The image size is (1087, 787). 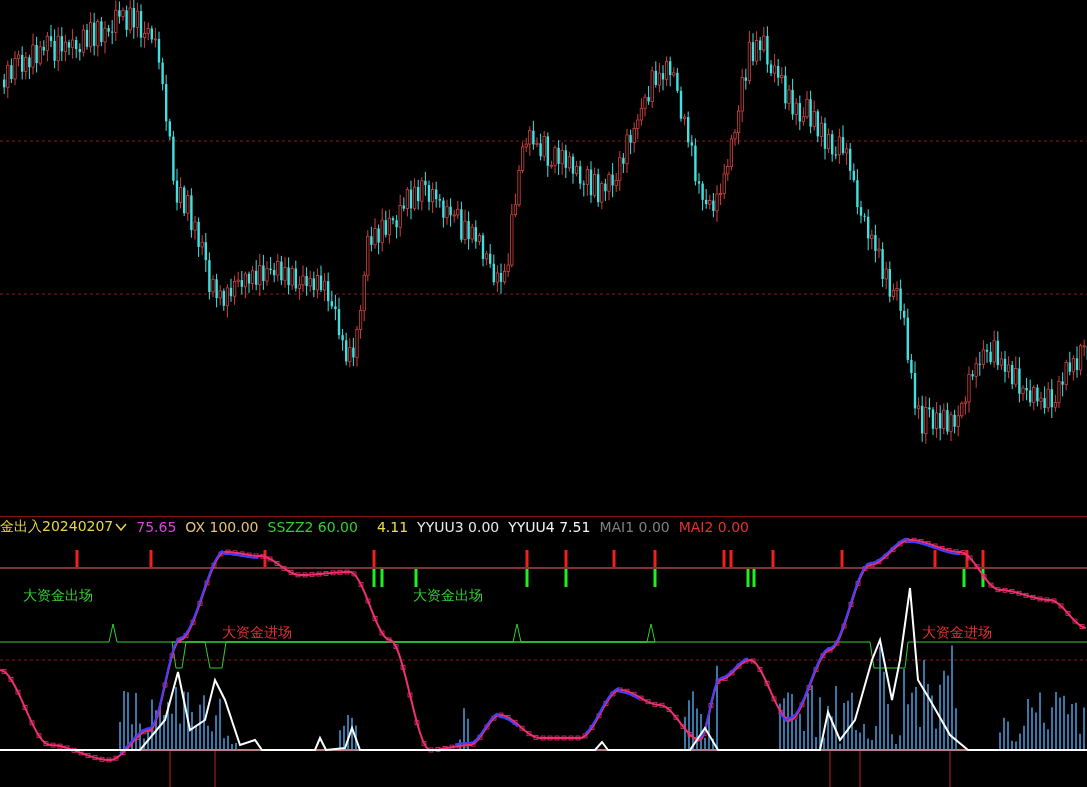 I want to click on indicator-selector: 金出入20240207, so click(x=64, y=527).